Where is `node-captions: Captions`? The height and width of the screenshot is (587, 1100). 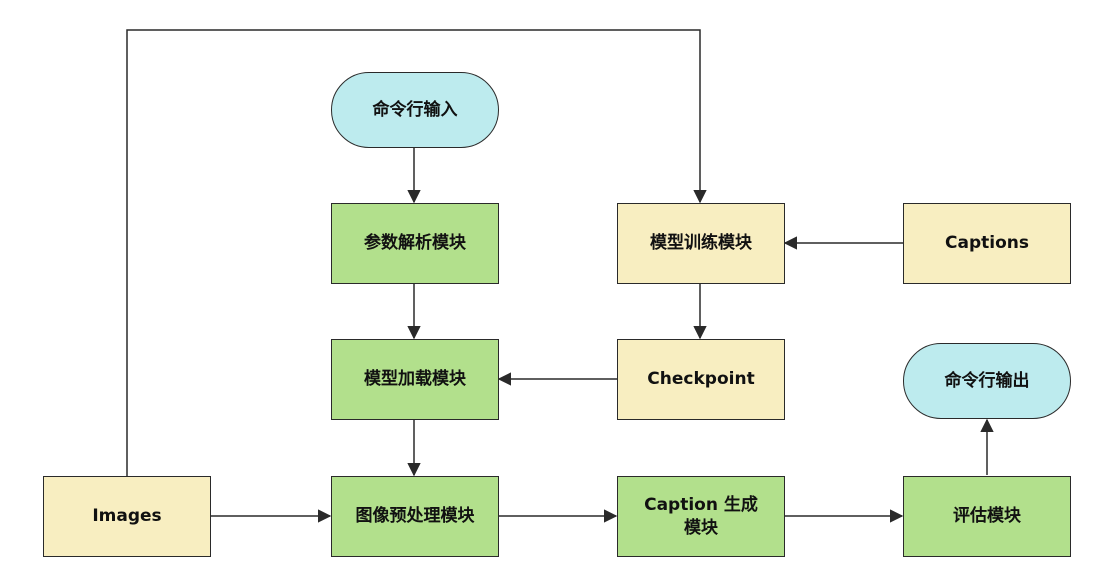 node-captions: Captions is located at coordinates (987, 243).